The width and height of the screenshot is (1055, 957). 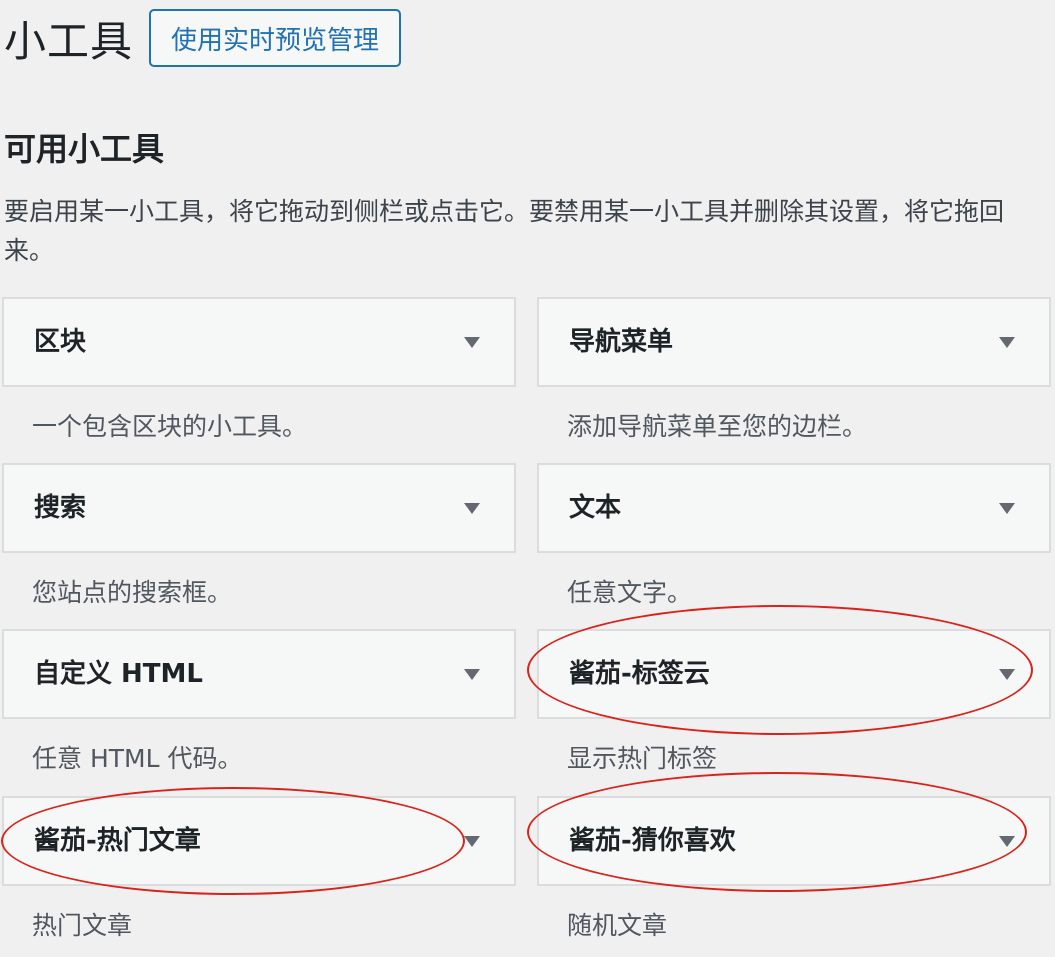 What do you see at coordinates (617, 925) in the screenshot?
I see `widget-description: 随机文章` at bounding box center [617, 925].